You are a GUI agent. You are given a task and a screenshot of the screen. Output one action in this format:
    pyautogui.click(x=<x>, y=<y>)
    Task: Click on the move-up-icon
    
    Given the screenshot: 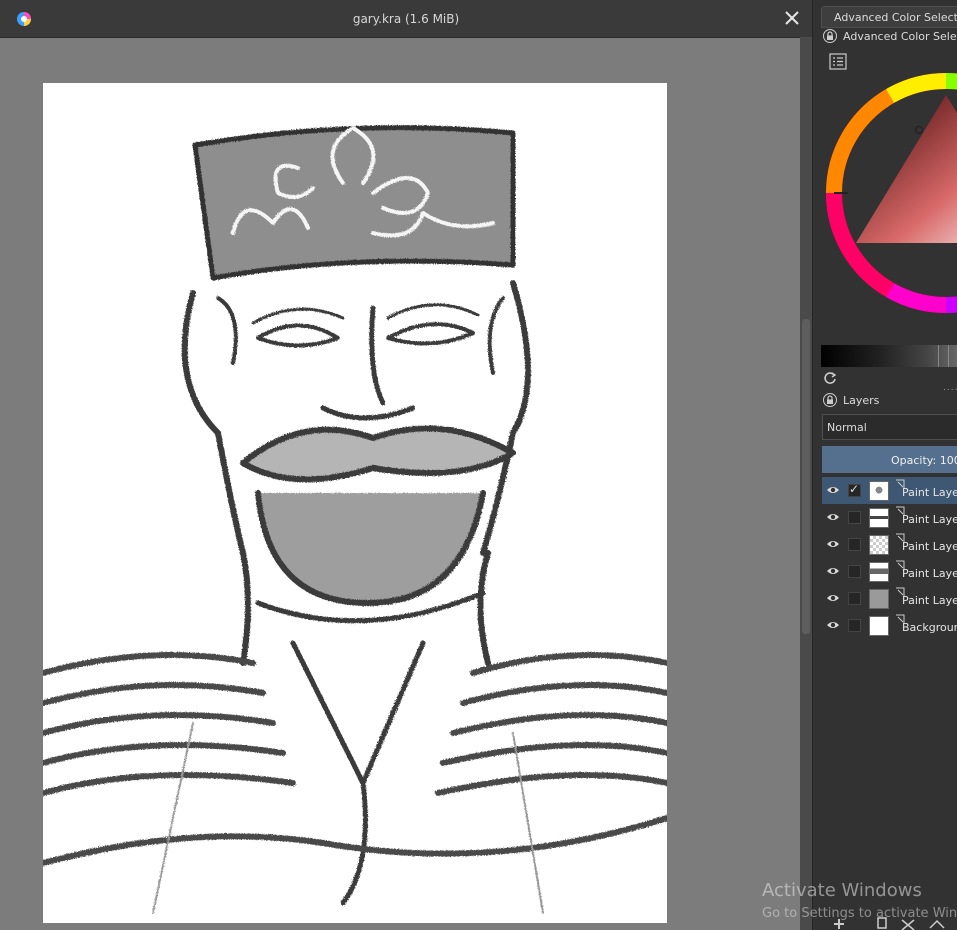 What is the action you would take?
    pyautogui.click(x=937, y=924)
    